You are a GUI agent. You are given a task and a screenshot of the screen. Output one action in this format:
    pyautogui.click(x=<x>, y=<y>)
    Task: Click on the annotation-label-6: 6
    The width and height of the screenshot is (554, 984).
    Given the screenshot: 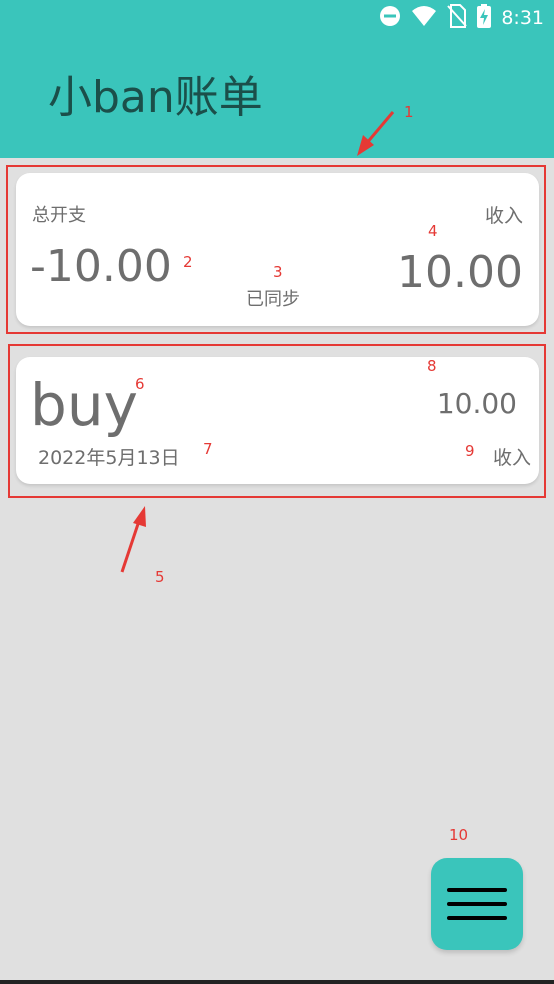 What is the action you would take?
    pyautogui.click(x=140, y=384)
    